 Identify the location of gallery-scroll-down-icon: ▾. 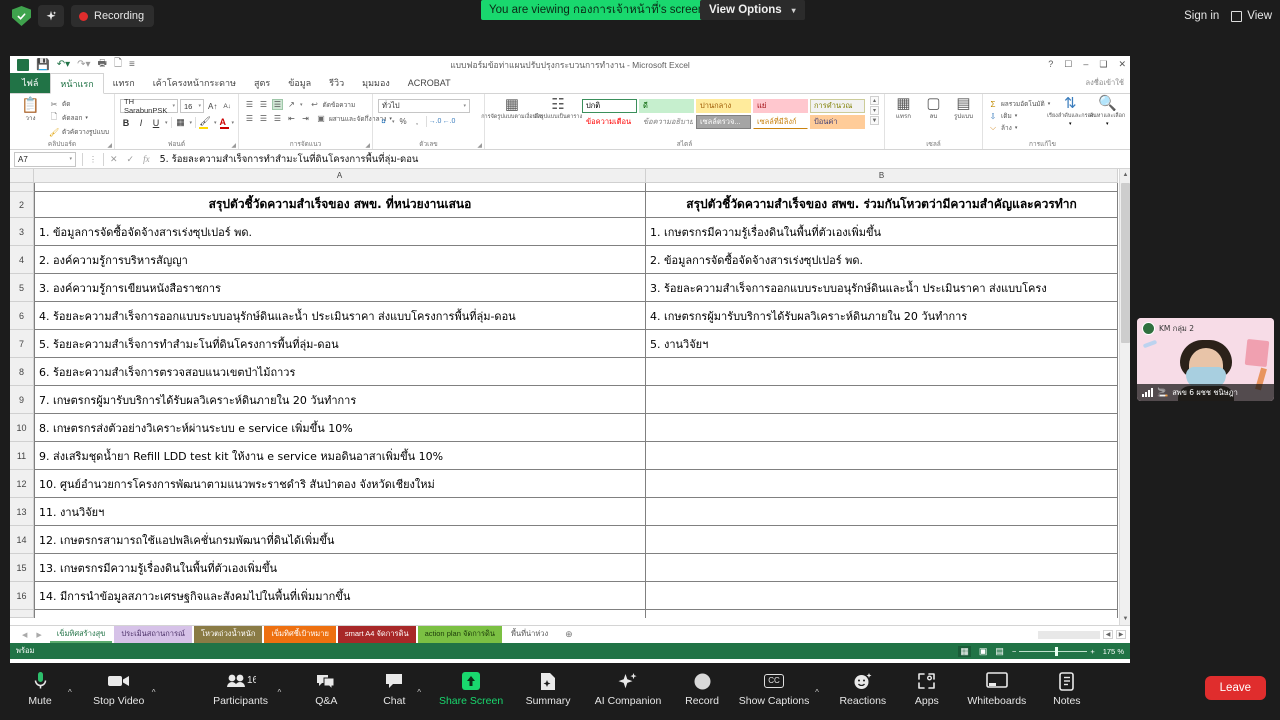
(874, 110).